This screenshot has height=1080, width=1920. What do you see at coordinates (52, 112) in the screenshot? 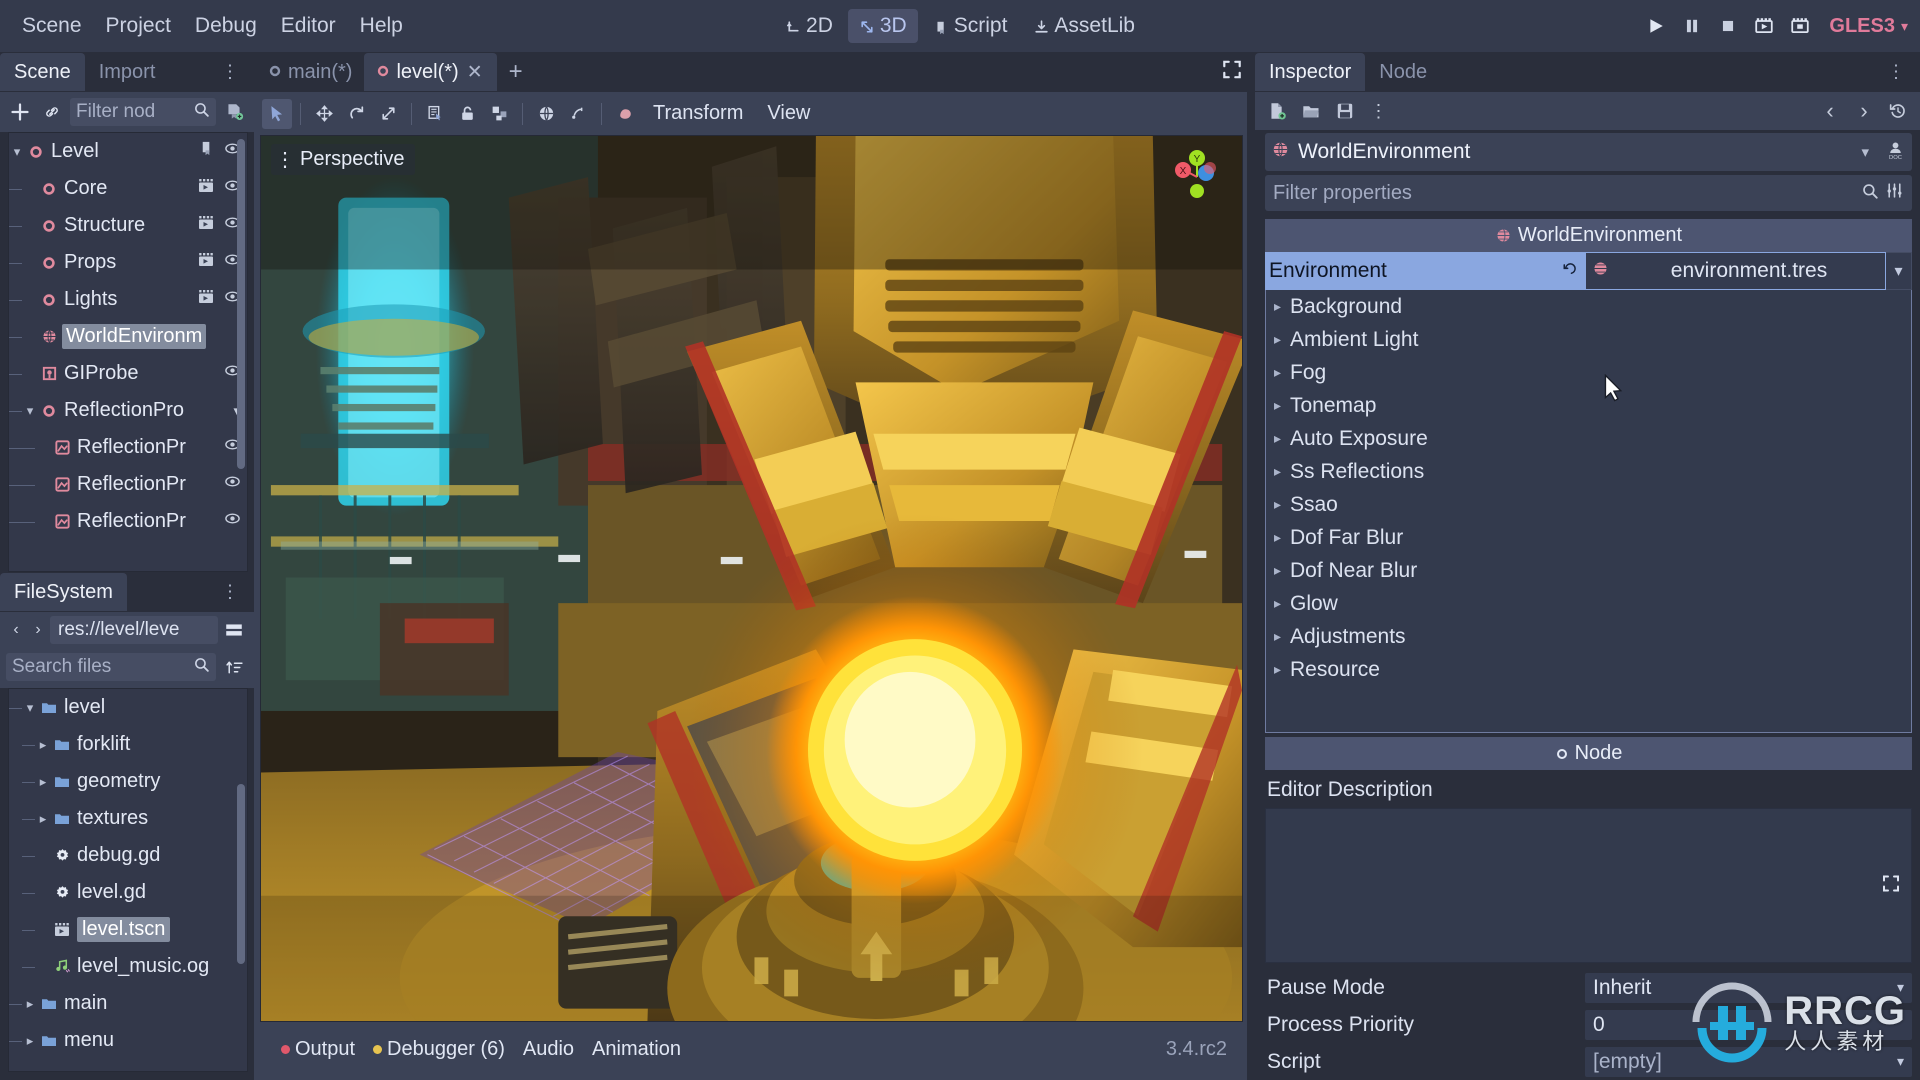
I see `link-icon` at bounding box center [52, 112].